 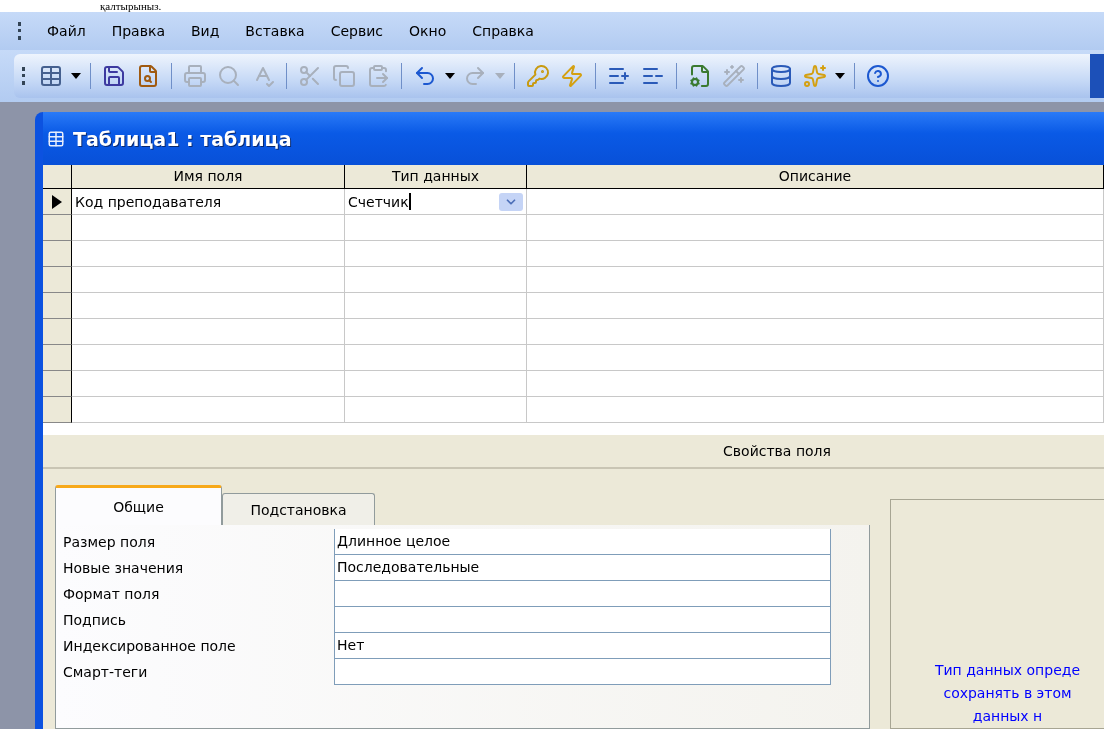 What do you see at coordinates (114, 76) in the screenshot?
I see `save-icon` at bounding box center [114, 76].